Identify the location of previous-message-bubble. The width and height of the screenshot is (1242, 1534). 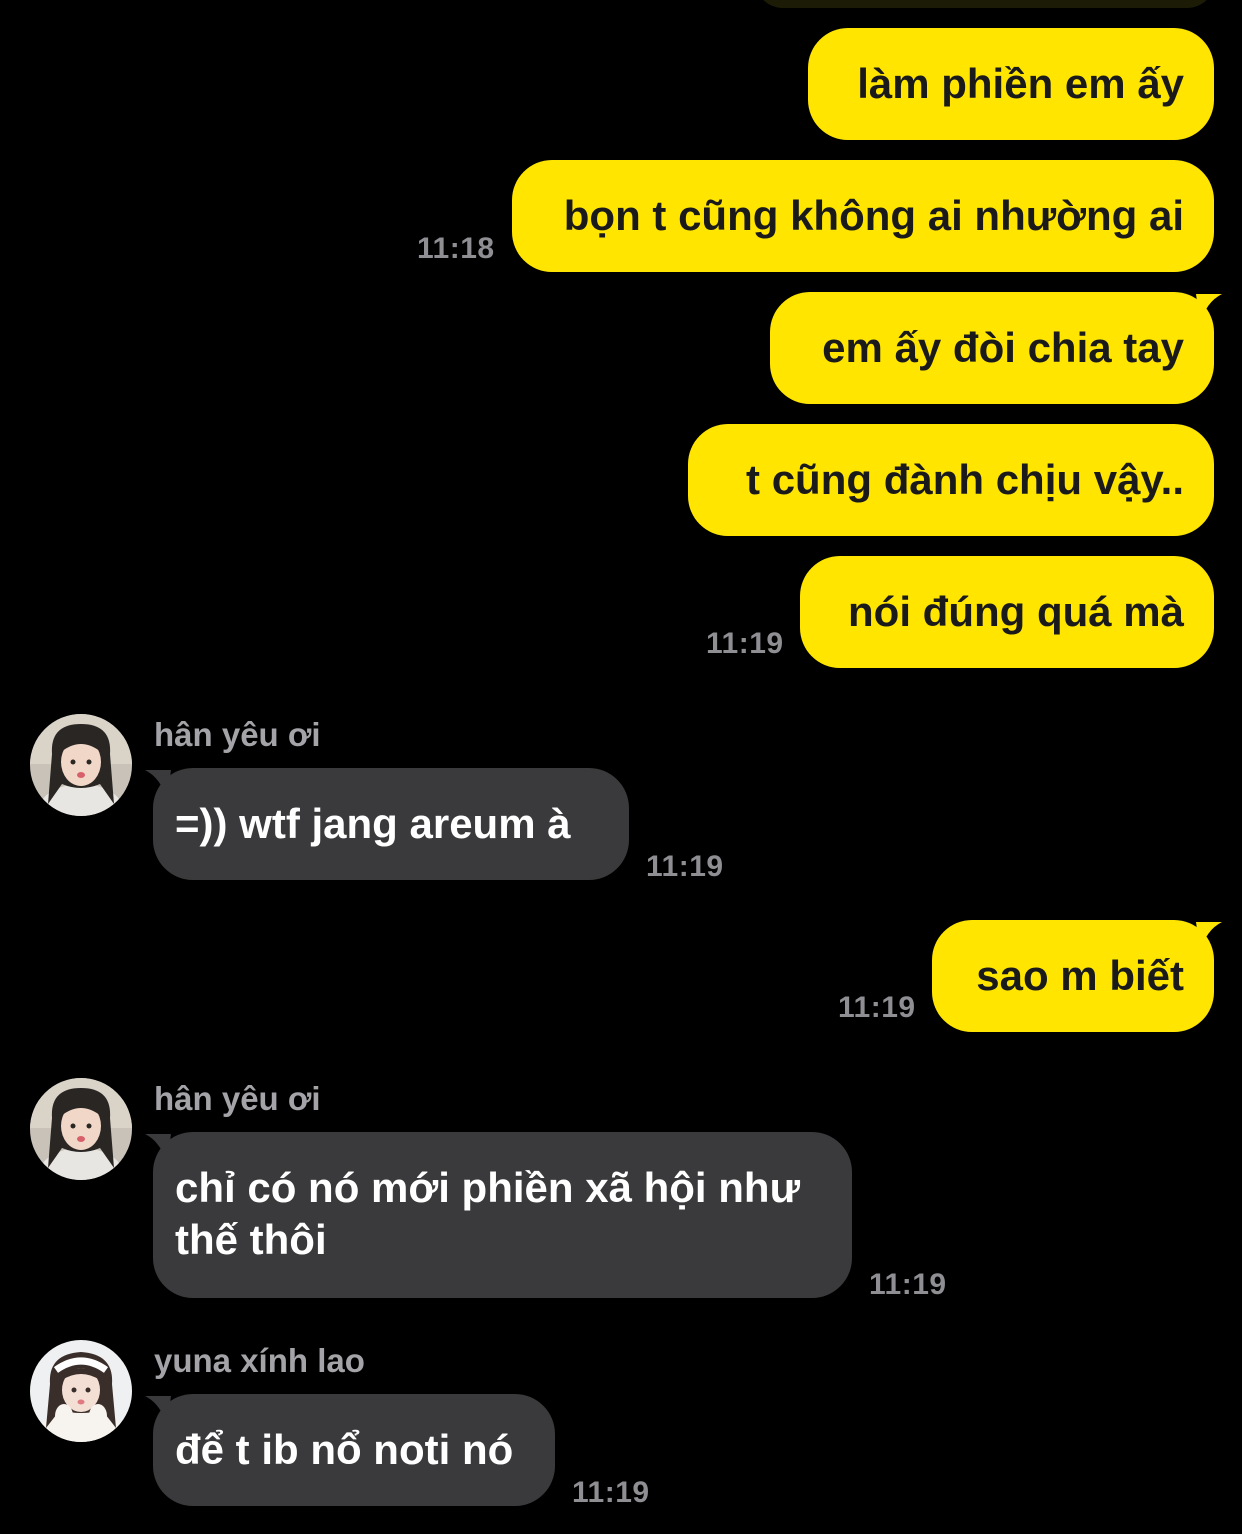
(985, 4).